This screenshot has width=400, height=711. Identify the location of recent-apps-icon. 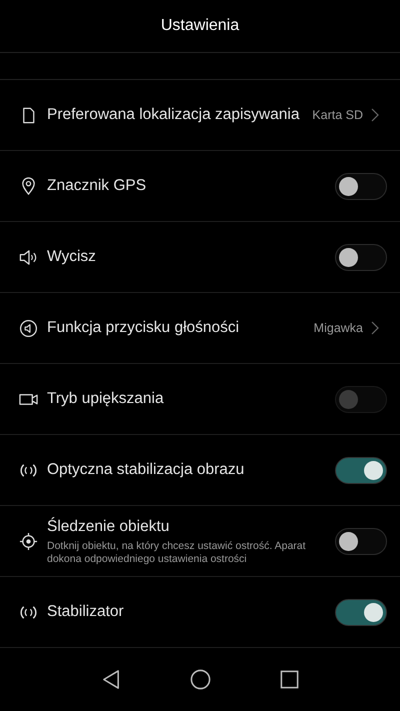
(289, 679).